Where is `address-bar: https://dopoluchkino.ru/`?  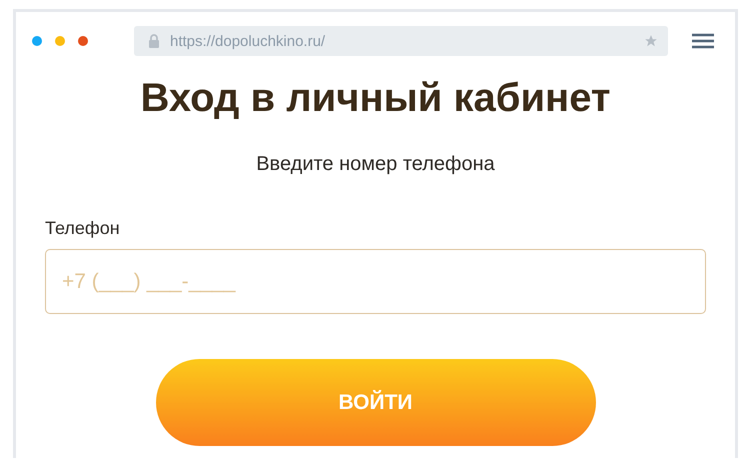 address-bar: https://dopoluchkino.ru/ is located at coordinates (401, 41).